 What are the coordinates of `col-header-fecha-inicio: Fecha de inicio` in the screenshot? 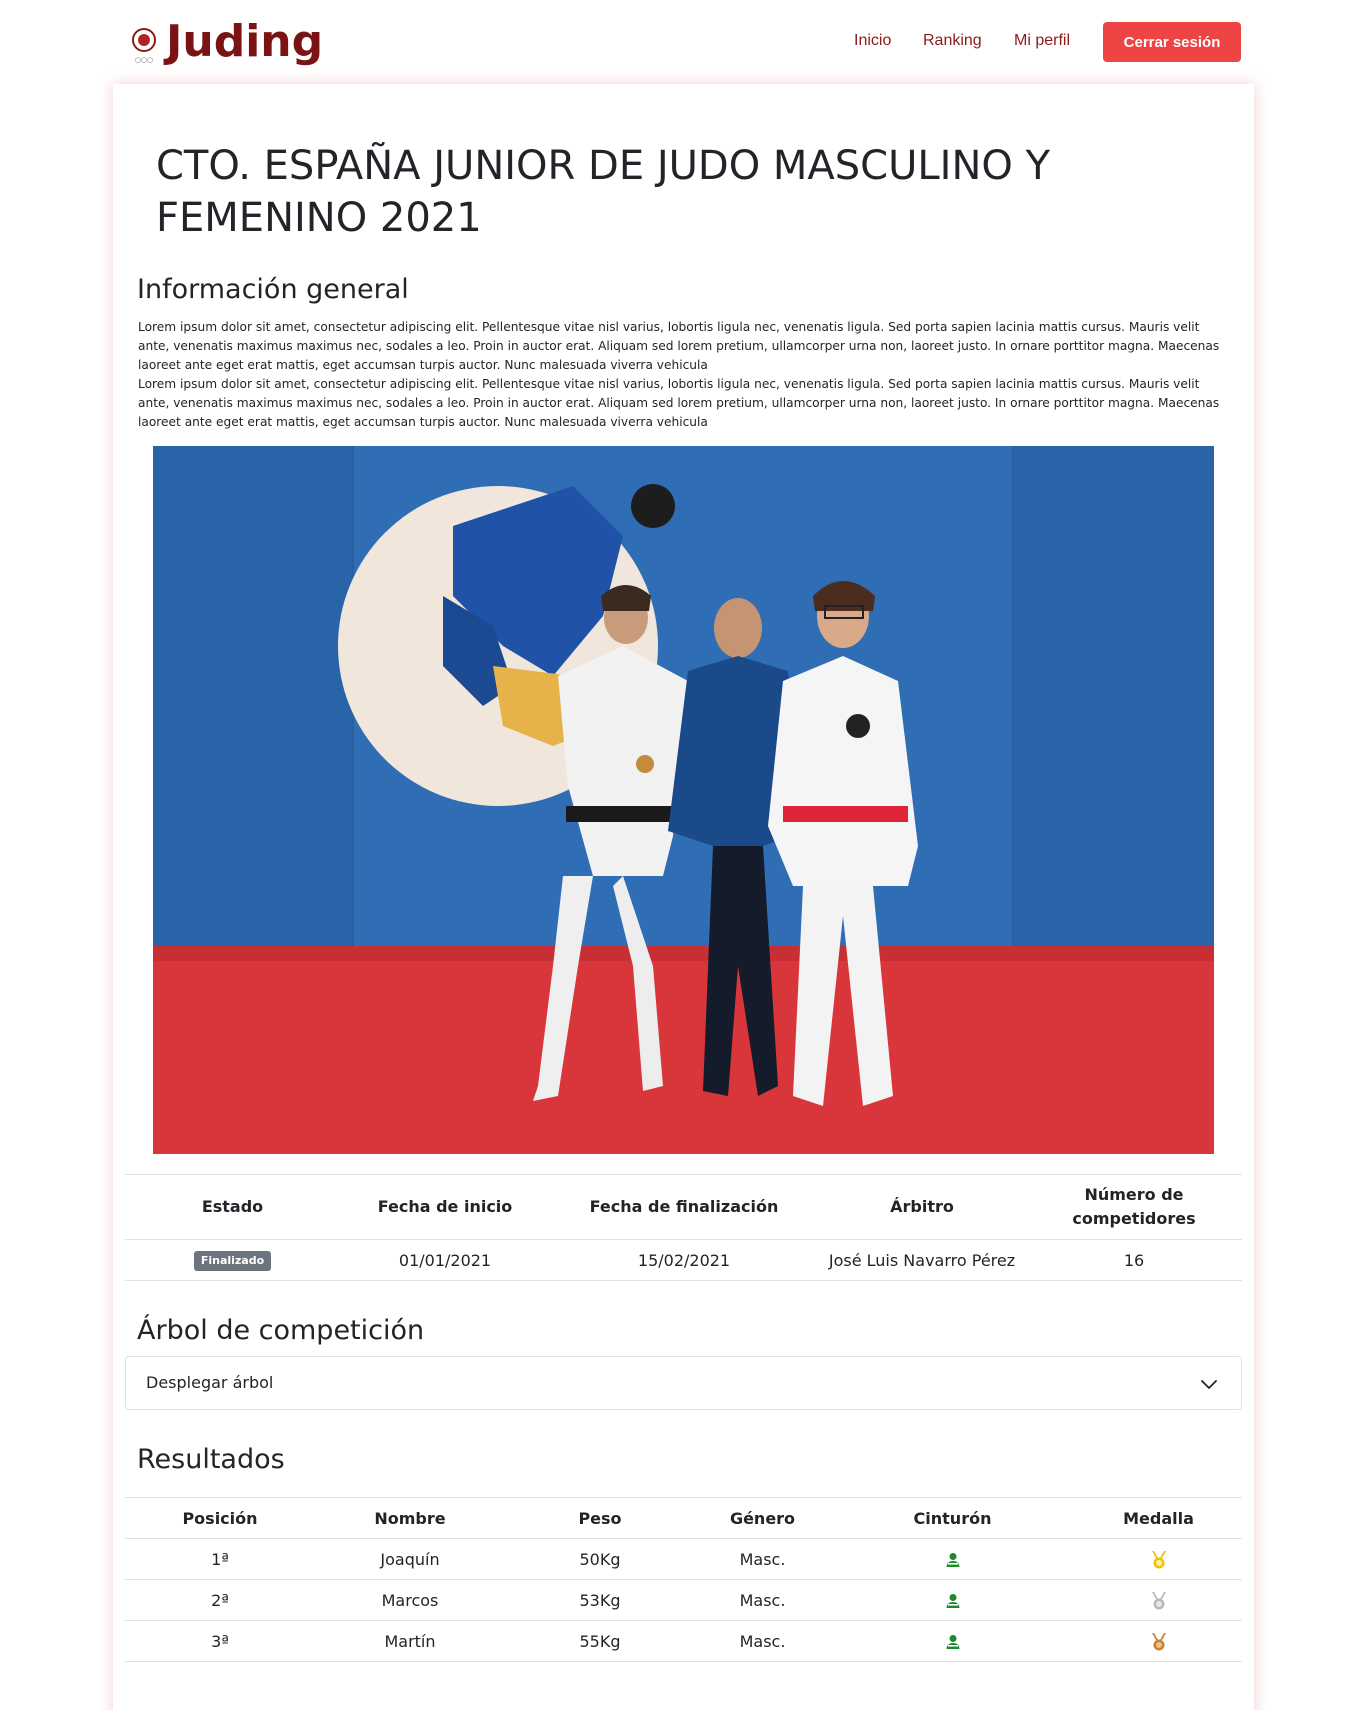 It's located at (445, 1207).